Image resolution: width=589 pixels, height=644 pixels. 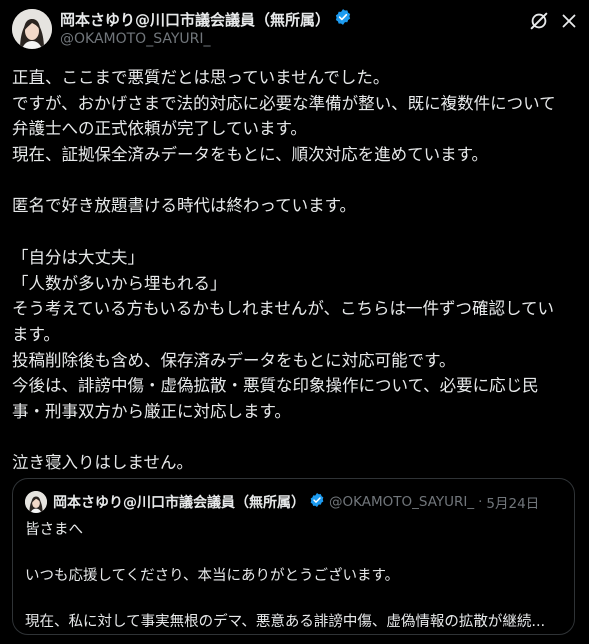 I want to click on more-options-icon, so click(x=569, y=21).